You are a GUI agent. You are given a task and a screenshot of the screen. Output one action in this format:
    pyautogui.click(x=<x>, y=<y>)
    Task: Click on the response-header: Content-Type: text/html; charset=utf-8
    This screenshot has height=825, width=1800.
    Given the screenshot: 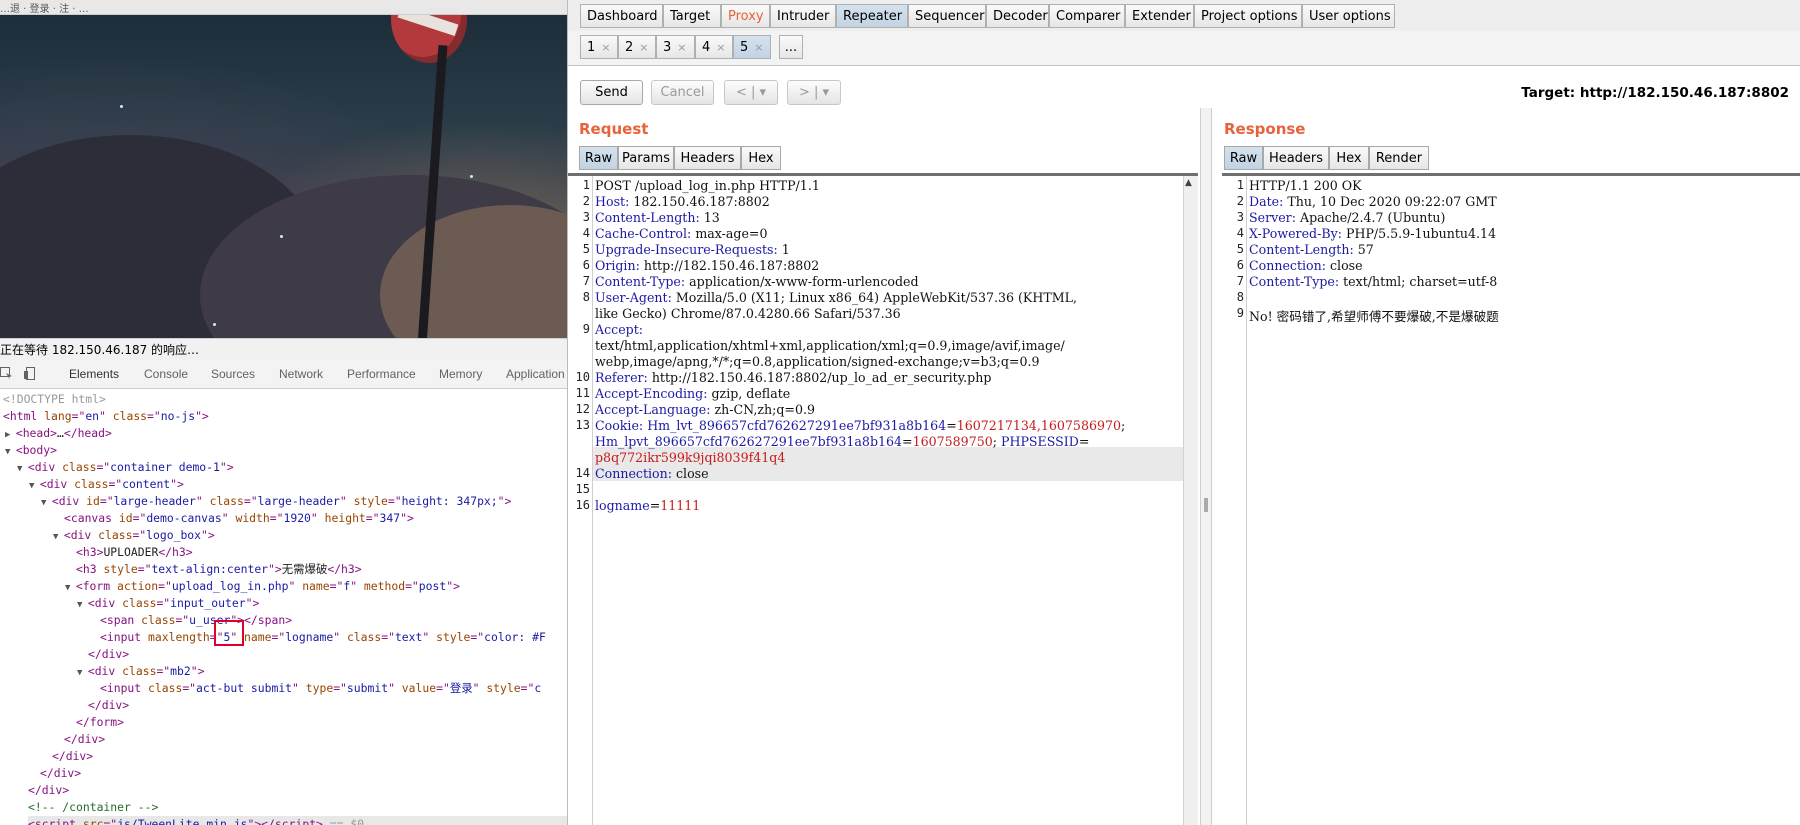 What is the action you would take?
    pyautogui.click(x=1373, y=281)
    